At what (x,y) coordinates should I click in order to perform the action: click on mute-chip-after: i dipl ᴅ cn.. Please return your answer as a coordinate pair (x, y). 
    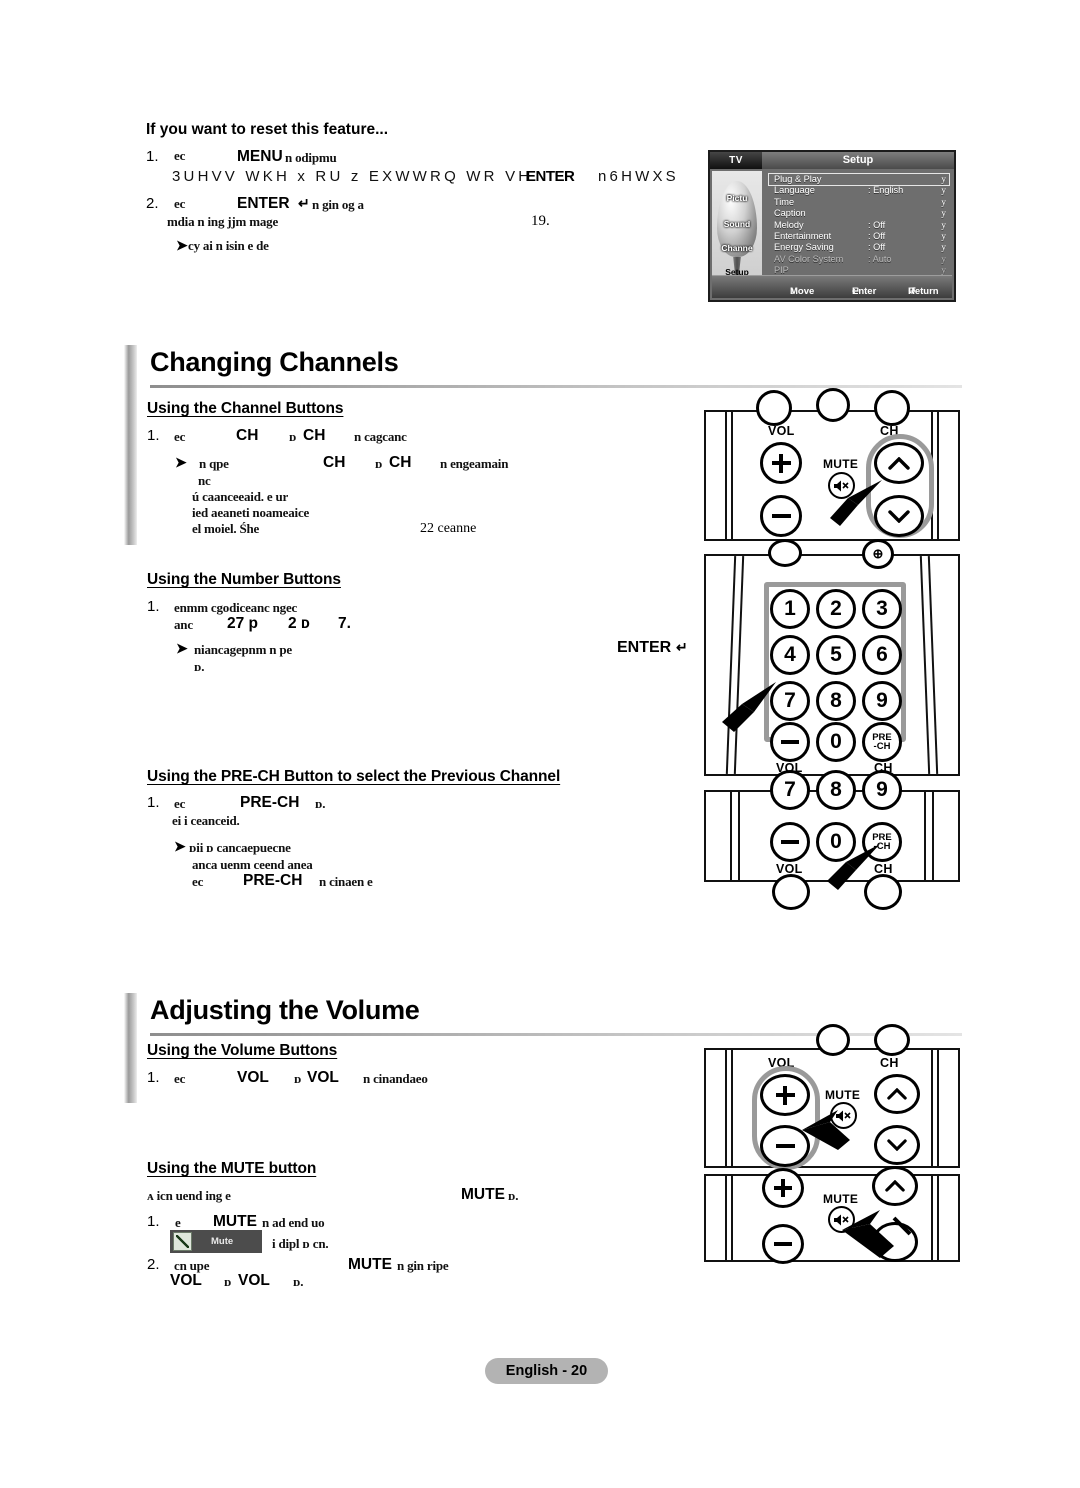
    Looking at the image, I should click on (300, 1243).